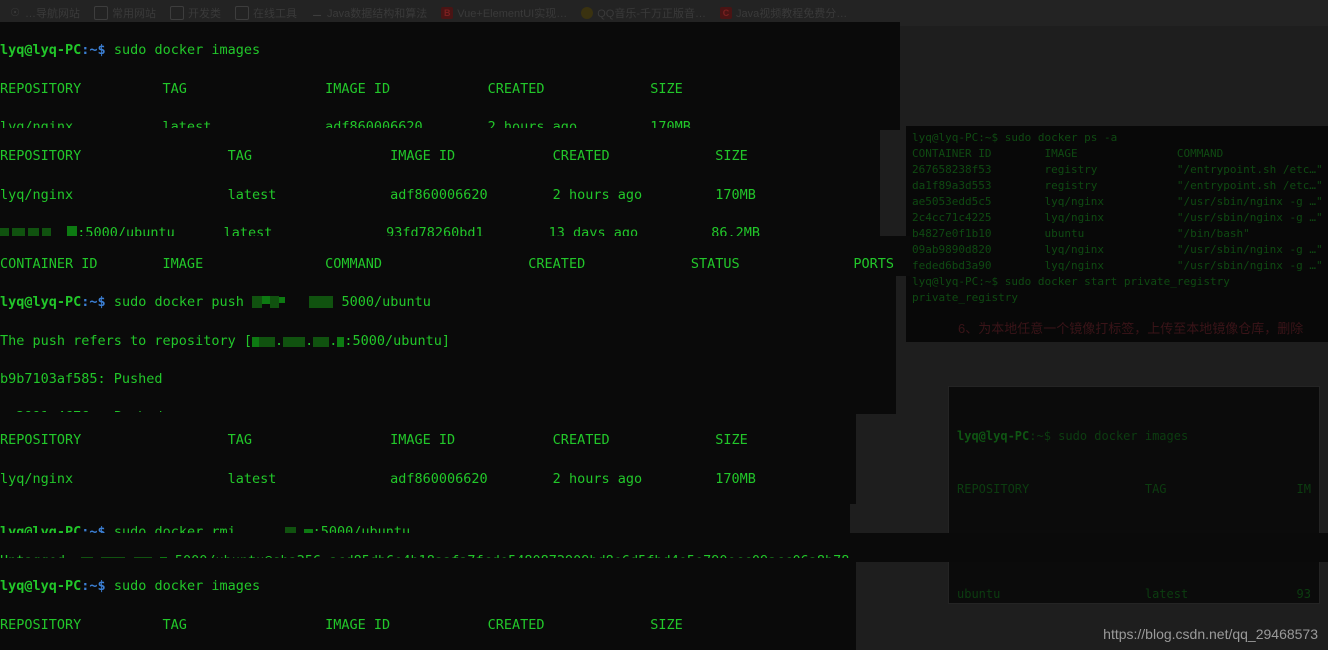 This screenshot has height=650, width=1328. Describe the element at coordinates (130, 50) in the screenshot. I see `terminal-prompt-line: lyq@lyq-PC:~$ sudo docker images` at that location.